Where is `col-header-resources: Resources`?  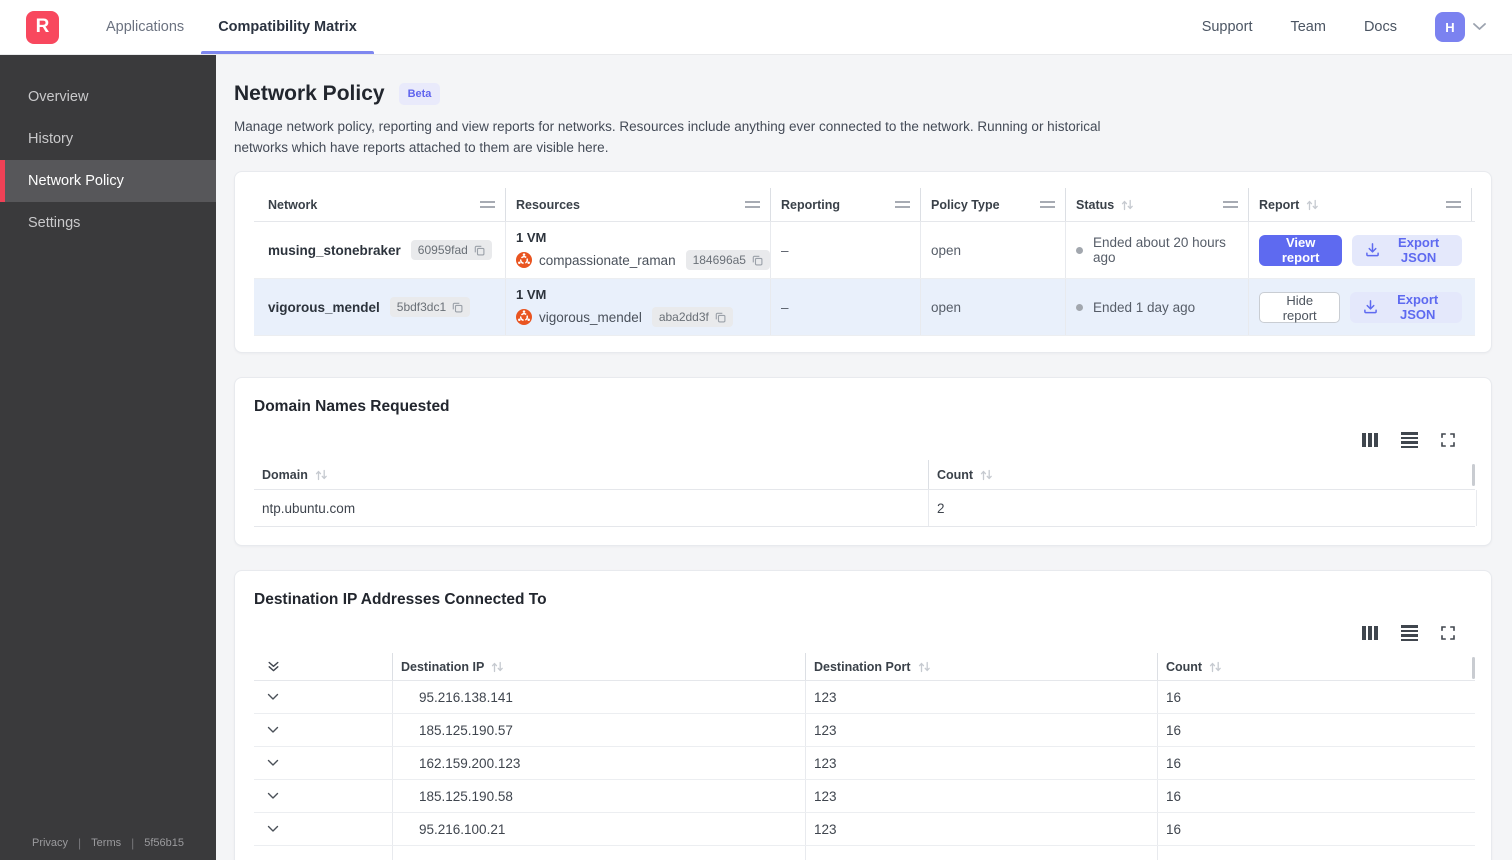 col-header-resources: Resources is located at coordinates (638, 204).